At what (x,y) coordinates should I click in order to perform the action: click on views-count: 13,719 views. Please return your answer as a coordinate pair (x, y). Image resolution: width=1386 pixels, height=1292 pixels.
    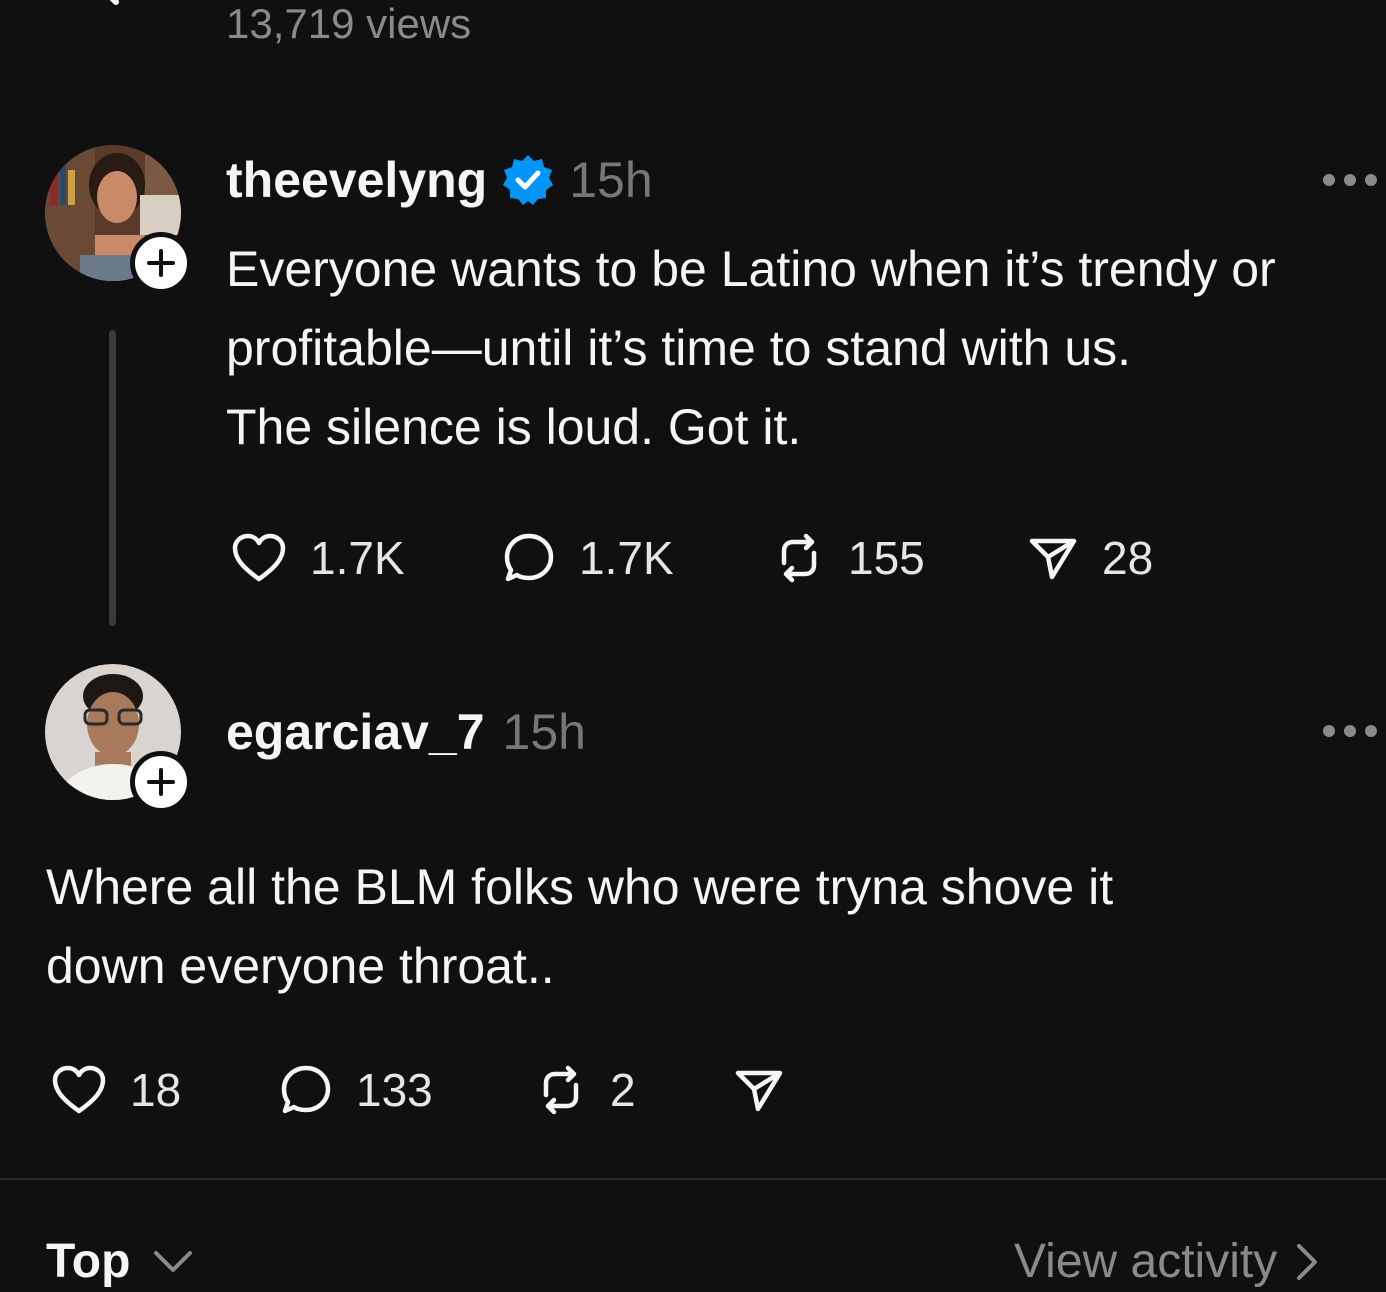
    Looking at the image, I should click on (349, 23).